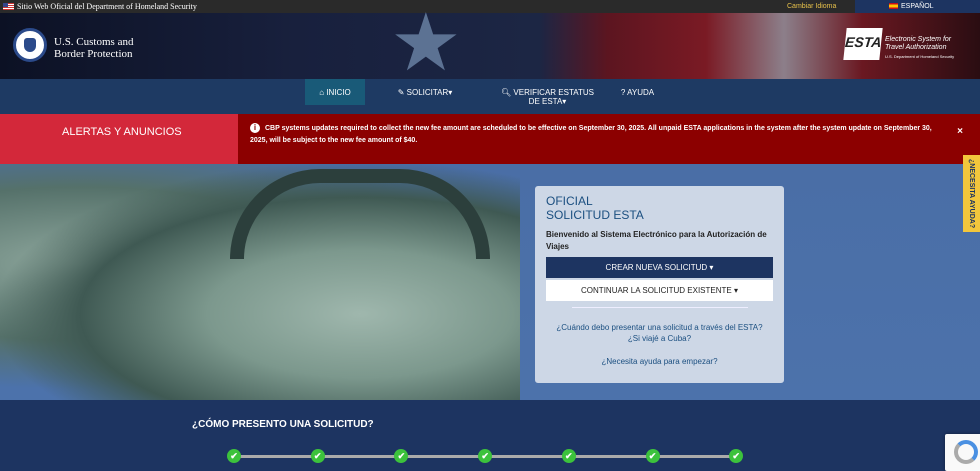 The width and height of the screenshot is (980, 471). Describe the element at coordinates (659, 208) in the screenshot. I see `card-title: OFICIAL SOLICITUD ESTA` at that location.